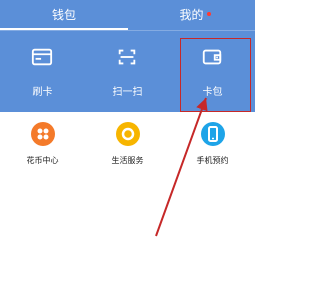 The image size is (320, 287). Describe the element at coordinates (42, 57) in the screenshot. I see `card-icon` at that location.